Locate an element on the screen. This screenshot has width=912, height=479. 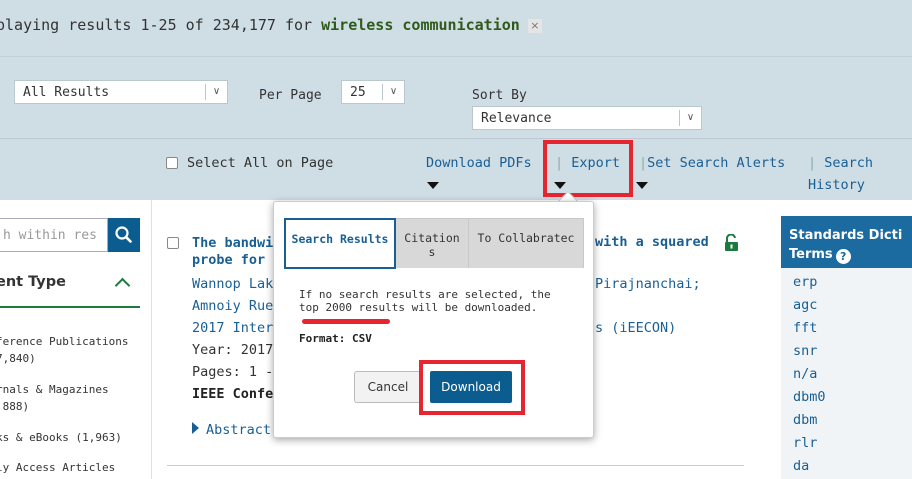
facet-count: 7,840) is located at coordinates (18, 358).